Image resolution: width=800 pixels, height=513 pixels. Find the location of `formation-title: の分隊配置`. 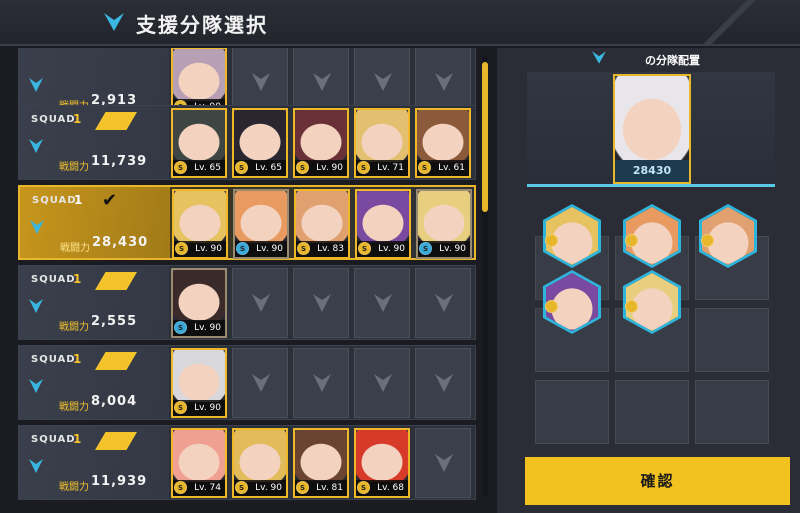

formation-title: の分隊配置 is located at coordinates (672, 60).